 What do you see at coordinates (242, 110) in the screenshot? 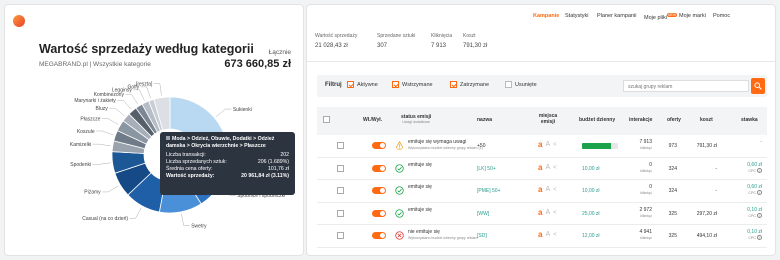
I see `slice-label: Sukienki` at bounding box center [242, 110].